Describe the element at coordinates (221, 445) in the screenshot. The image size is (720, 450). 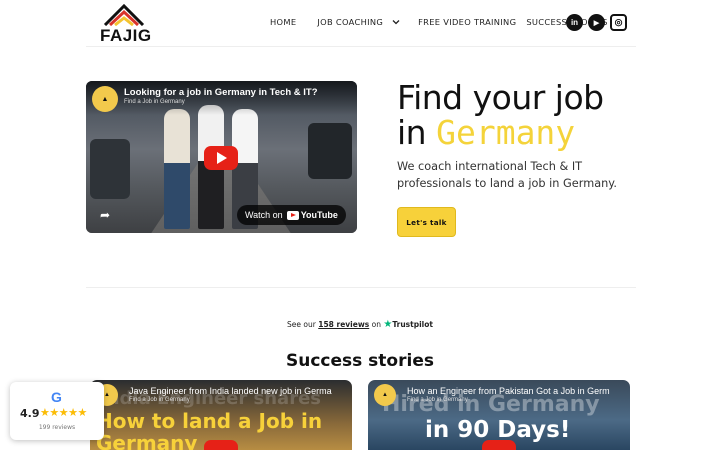
I see `success-video-1-play-button` at that location.